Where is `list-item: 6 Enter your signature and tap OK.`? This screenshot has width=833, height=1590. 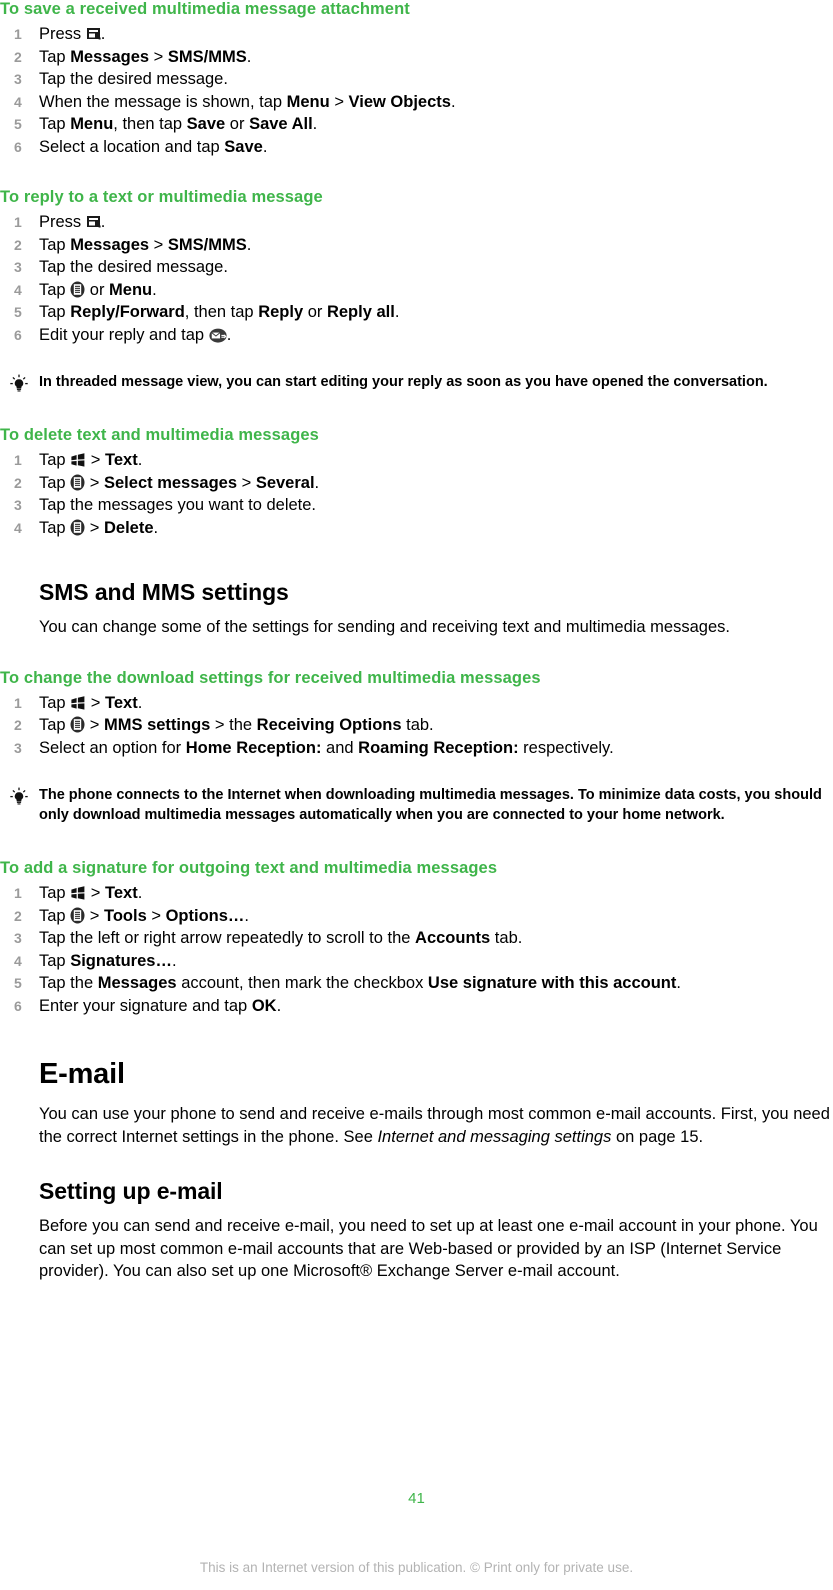 list-item: 6 Enter your signature and tap OK. is located at coordinates (416, 1006).